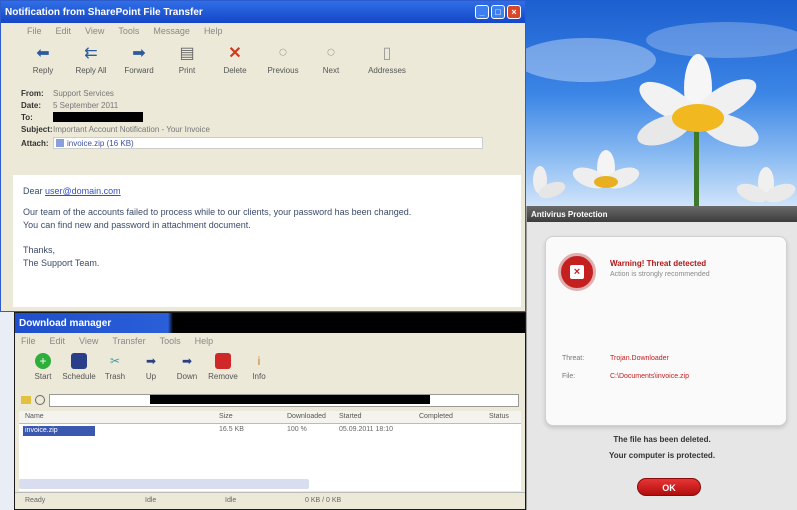 Image resolution: width=797 pixels, height=510 pixels. Describe the element at coordinates (259, 376) in the screenshot. I see `info-label: Info` at that location.